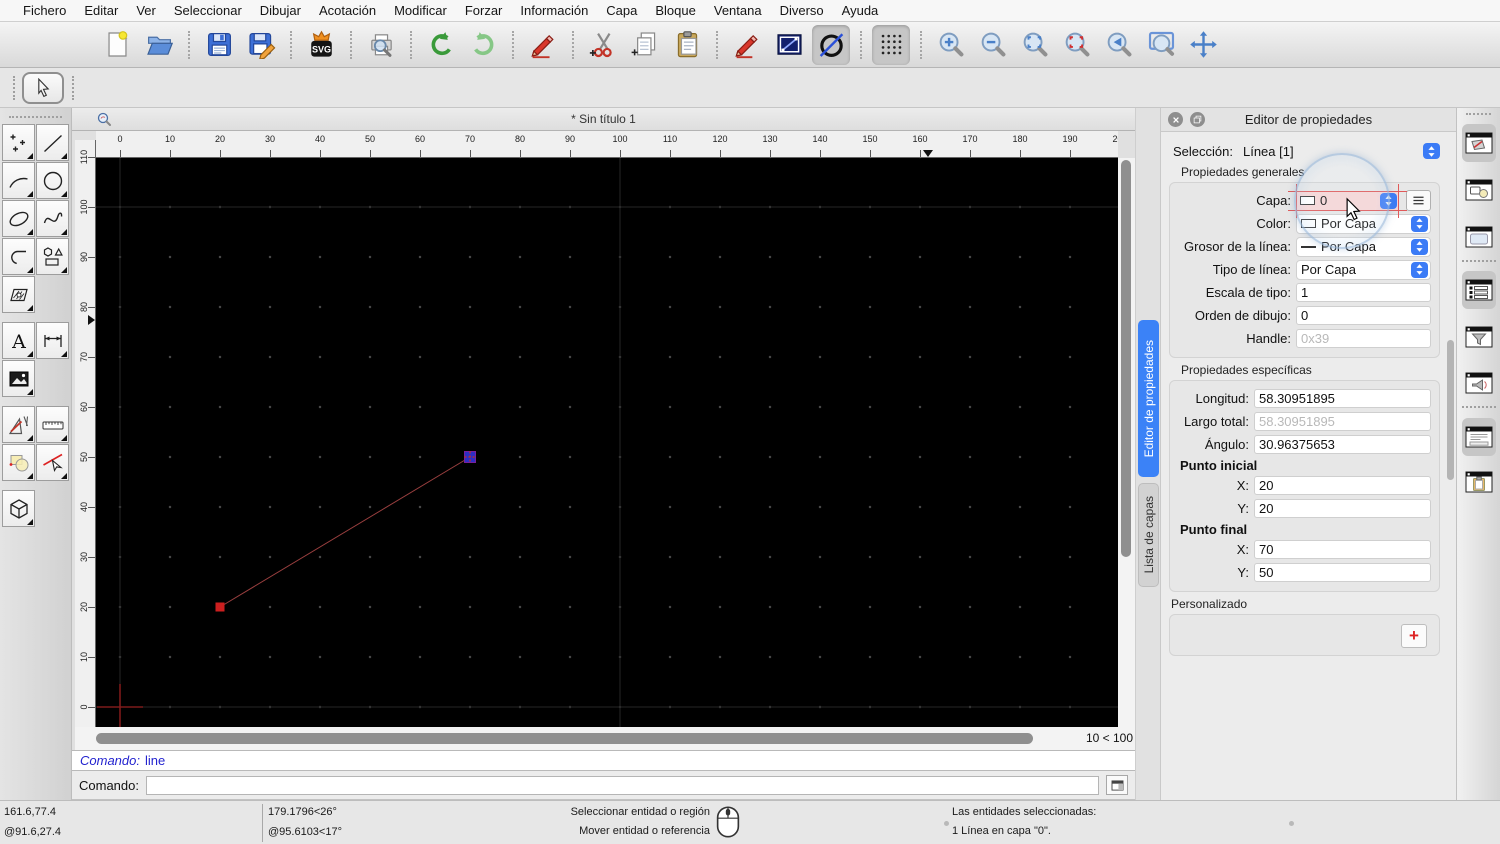 Image resolution: width=1500 pixels, height=844 pixels. Describe the element at coordinates (43, 88) in the screenshot. I see `selection-pointer-button` at that location.